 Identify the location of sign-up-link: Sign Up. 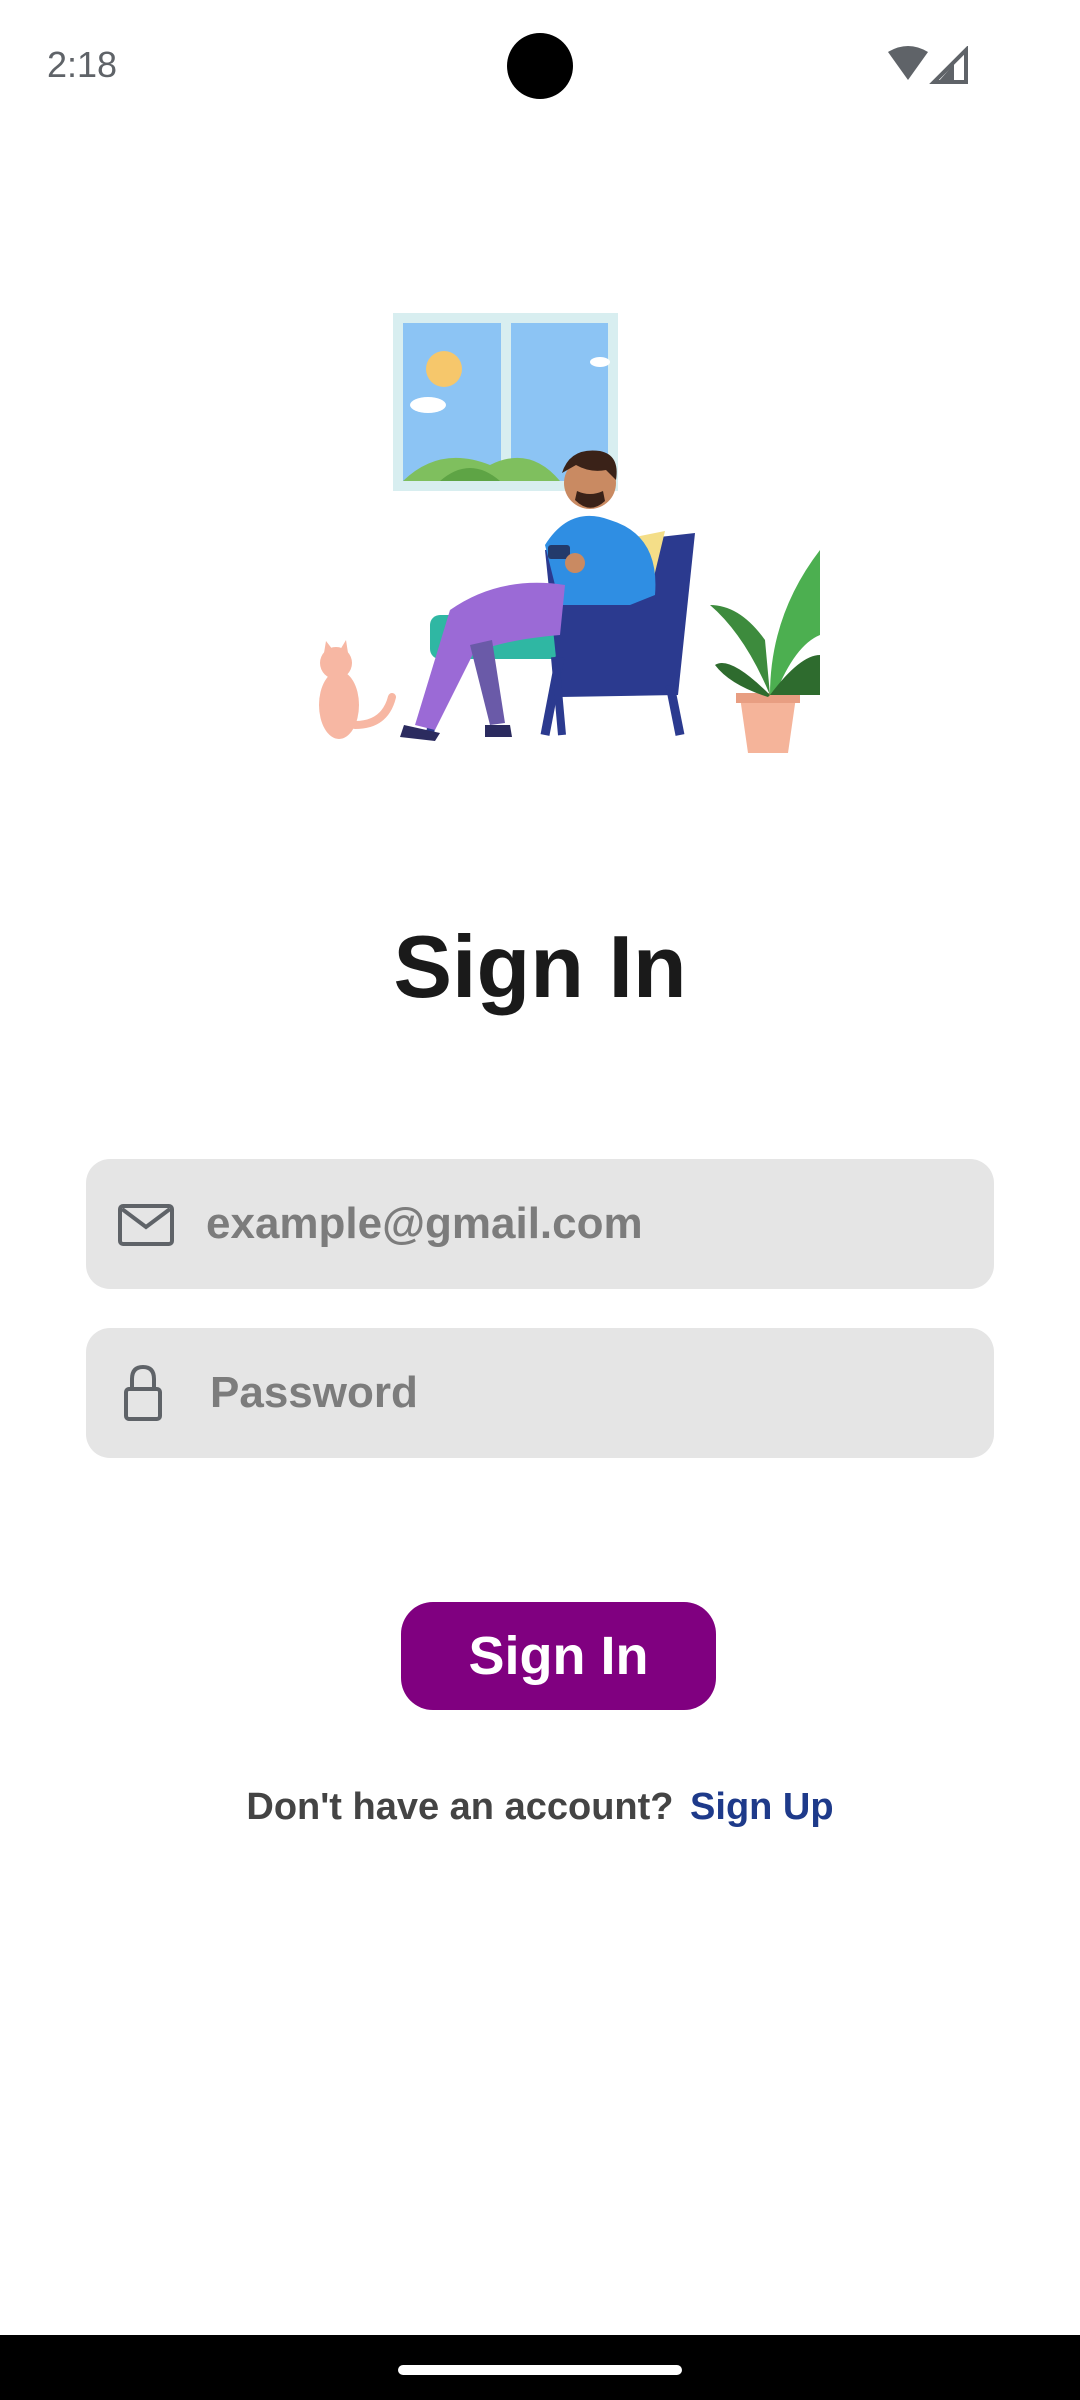
(762, 1807).